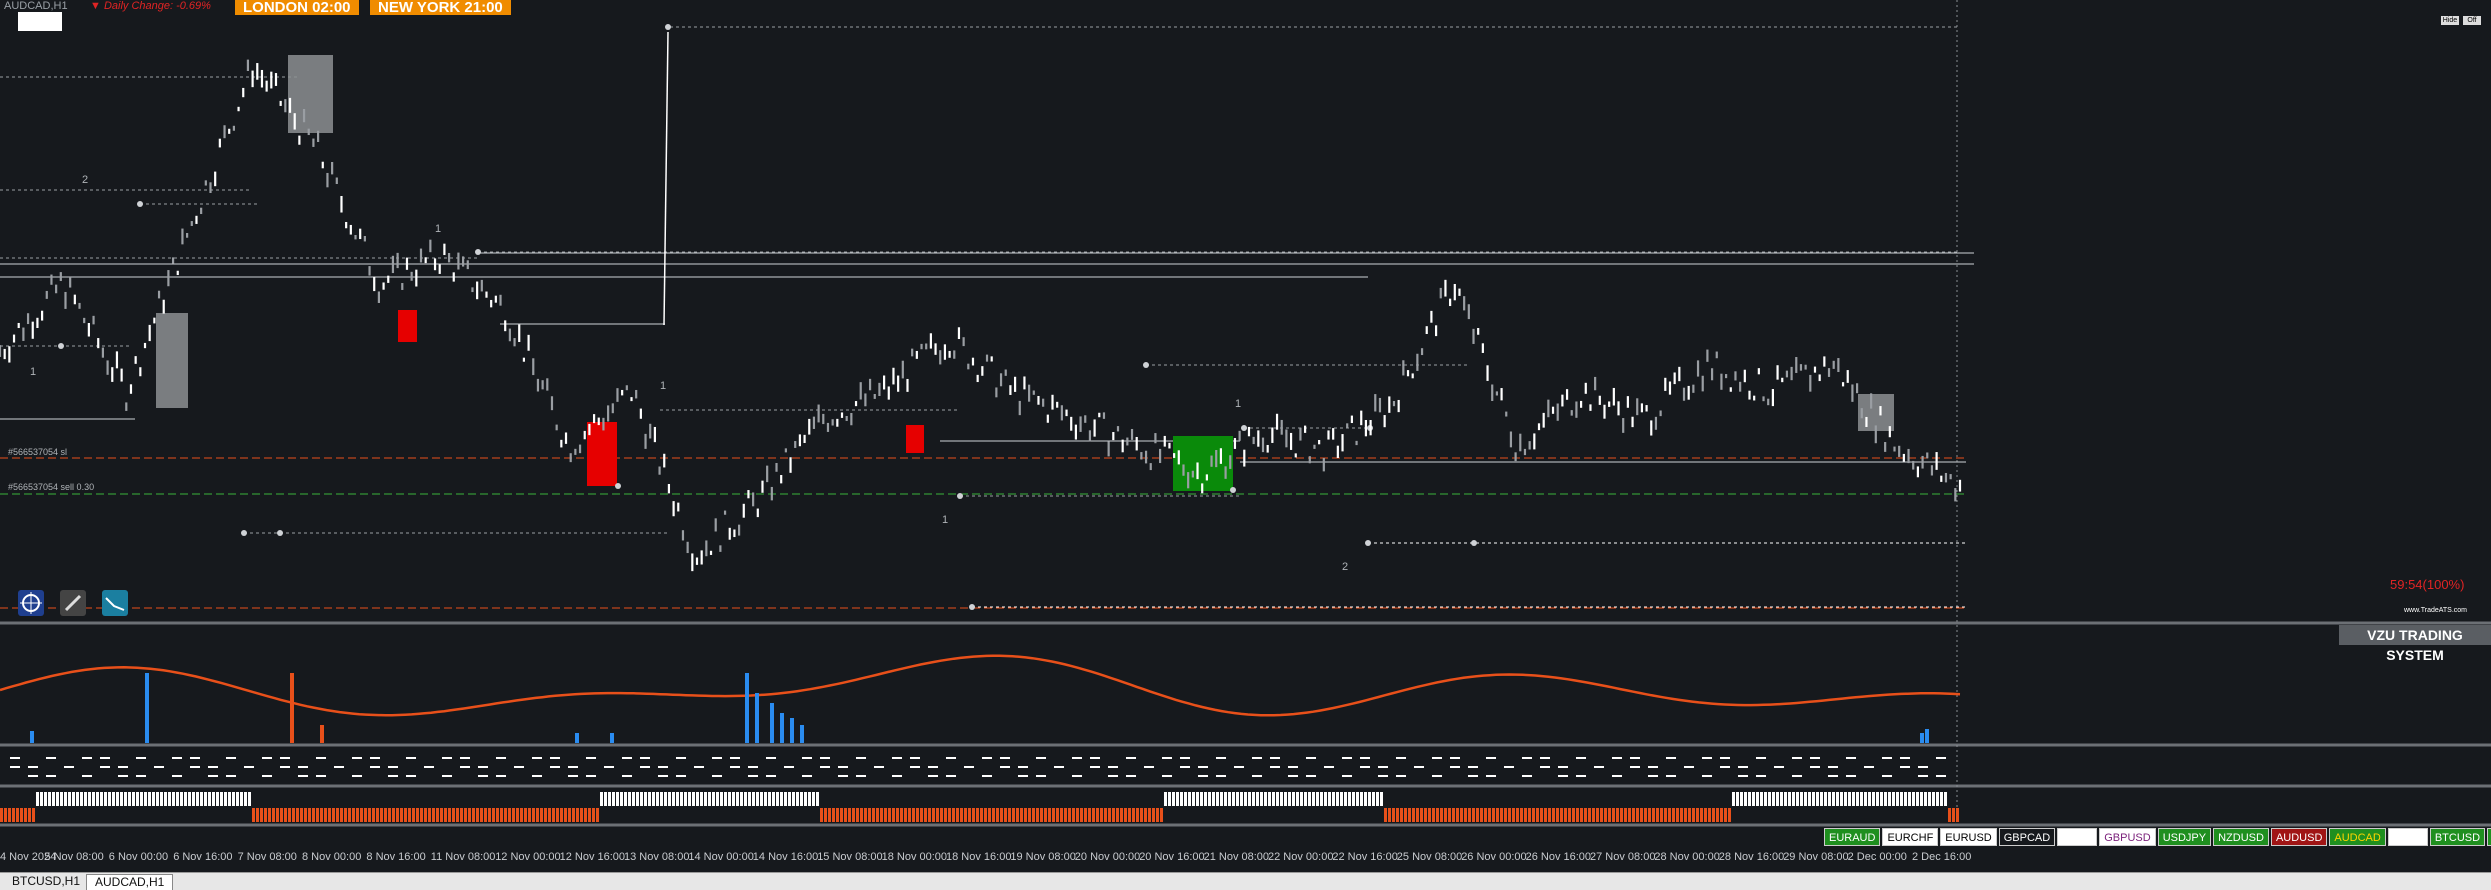 This screenshot has width=2491, height=890. Describe the element at coordinates (130, 882) in the screenshot. I see `tab-audcad: AUDCAD,H1` at that location.